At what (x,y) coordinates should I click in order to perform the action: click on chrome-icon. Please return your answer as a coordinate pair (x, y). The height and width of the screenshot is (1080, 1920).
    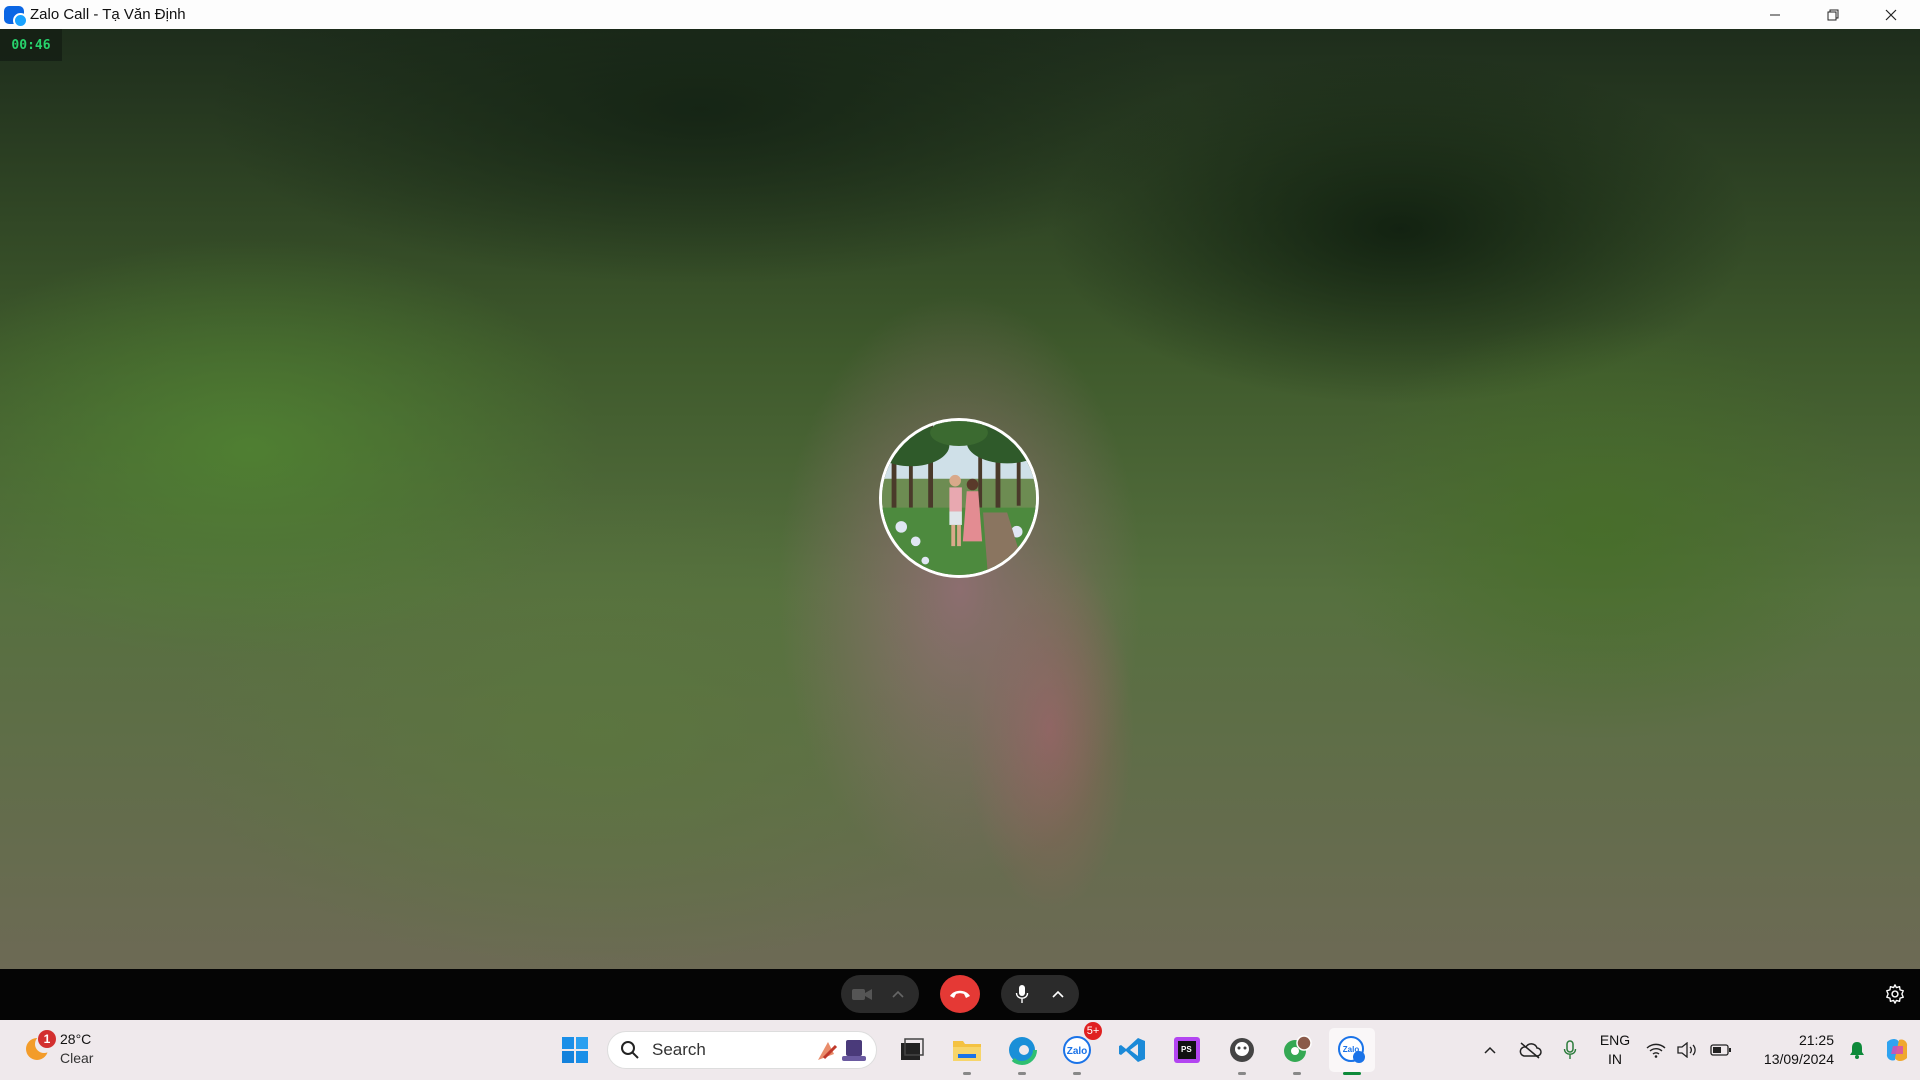
    Looking at the image, I should click on (1298, 1048).